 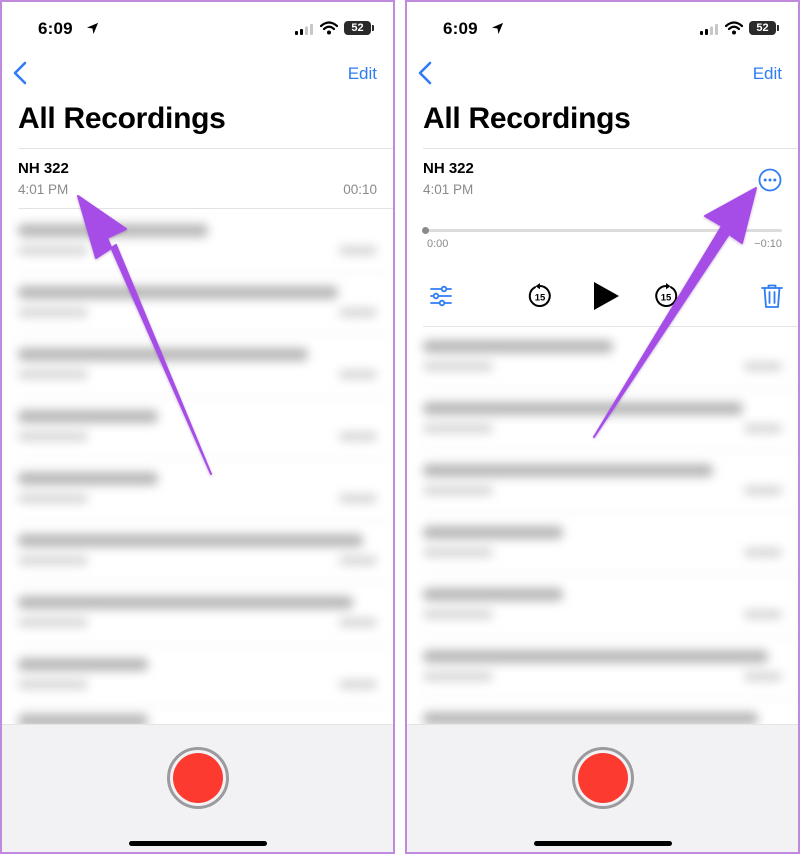 I want to click on remaining-time: −0:10, so click(x=768, y=244).